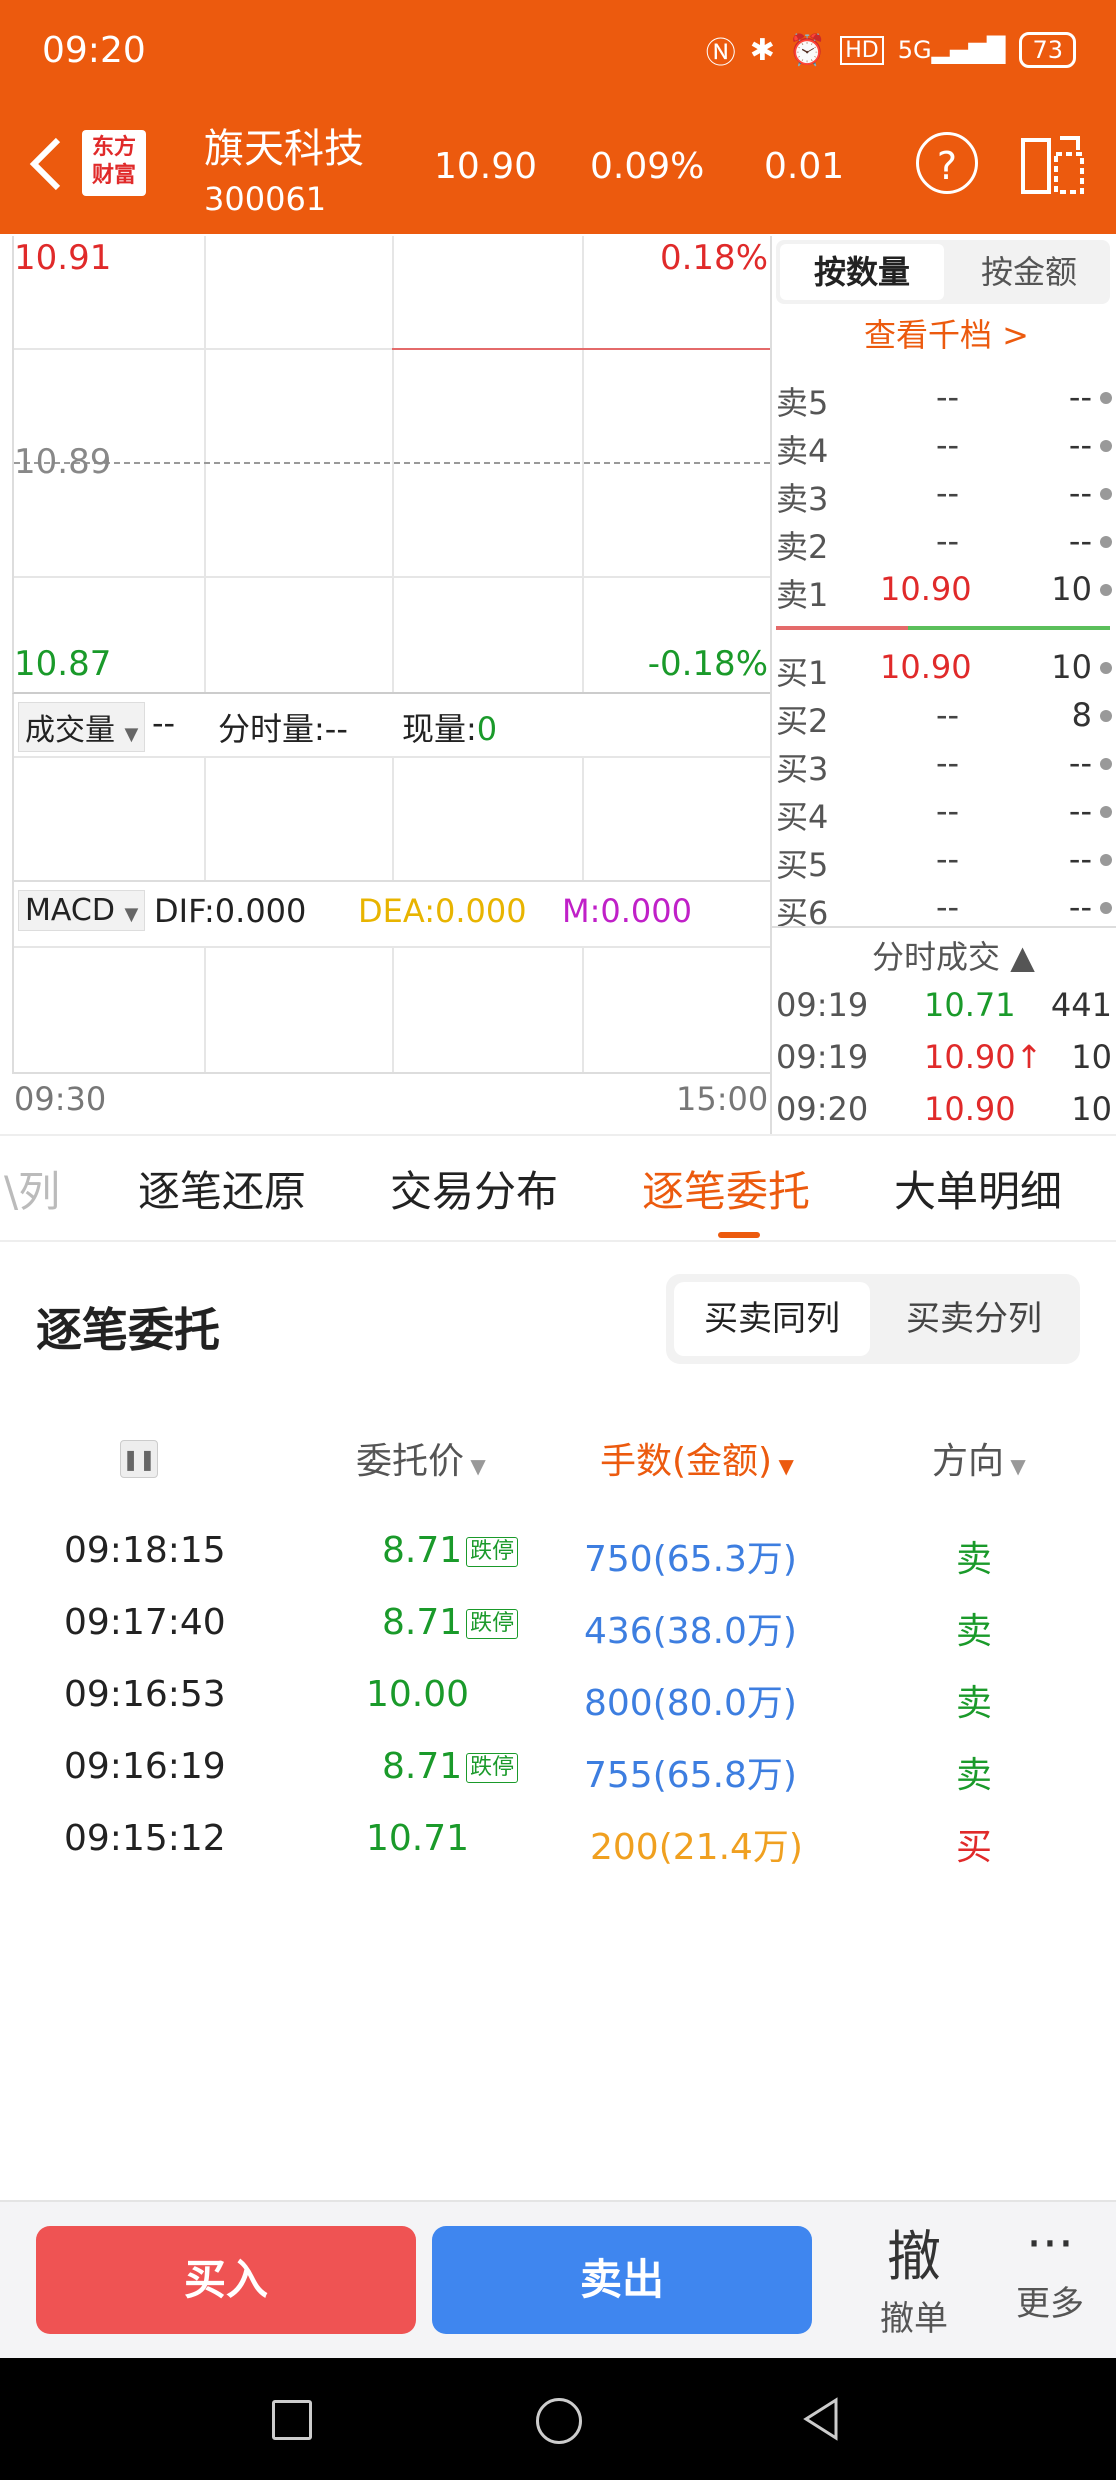 Image resolution: width=1116 pixels, height=2480 pixels. Describe the element at coordinates (953, 955) in the screenshot. I see `ticks-title: 分时成交 ▲` at that location.